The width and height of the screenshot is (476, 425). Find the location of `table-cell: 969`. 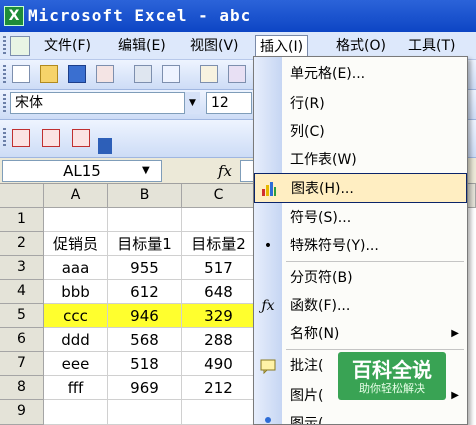

table-cell: 969 is located at coordinates (145, 388).